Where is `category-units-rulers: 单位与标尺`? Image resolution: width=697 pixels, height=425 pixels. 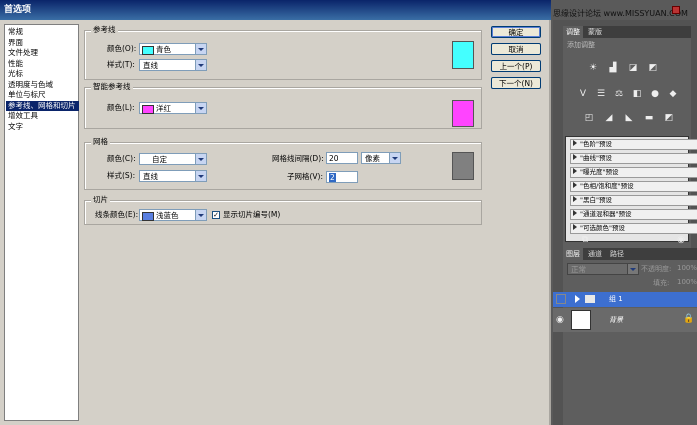 category-units-rulers: 单位与标尺 is located at coordinates (42, 95).